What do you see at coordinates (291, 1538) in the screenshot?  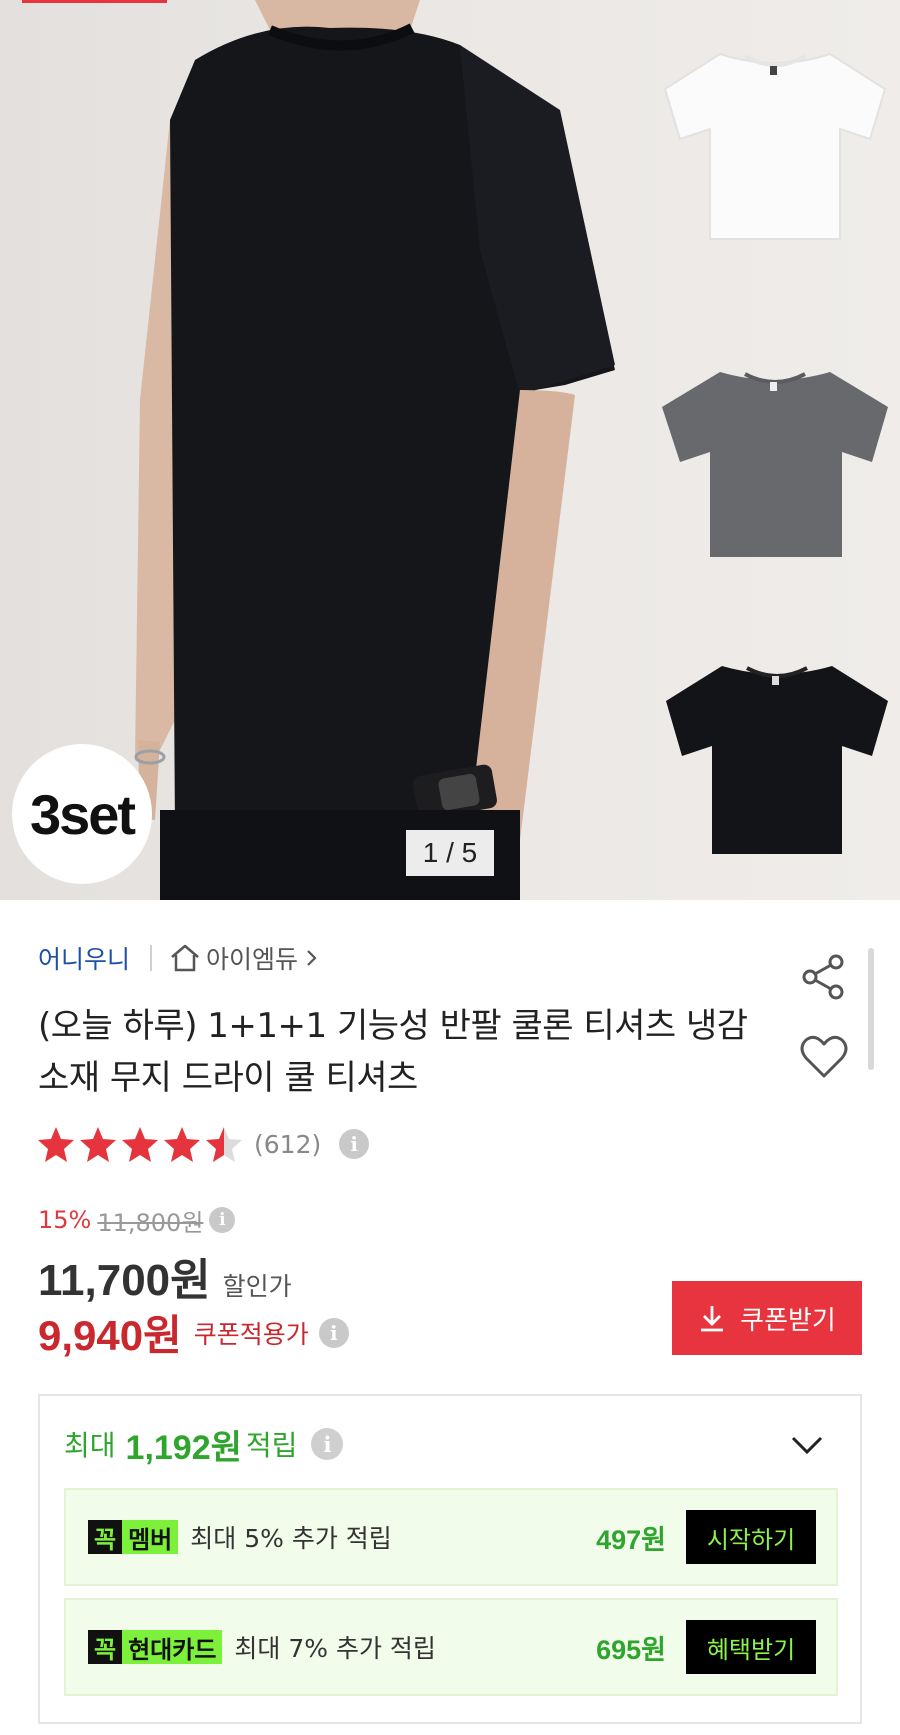 I see `benefit-description: 최대 5% 추가 적립` at bounding box center [291, 1538].